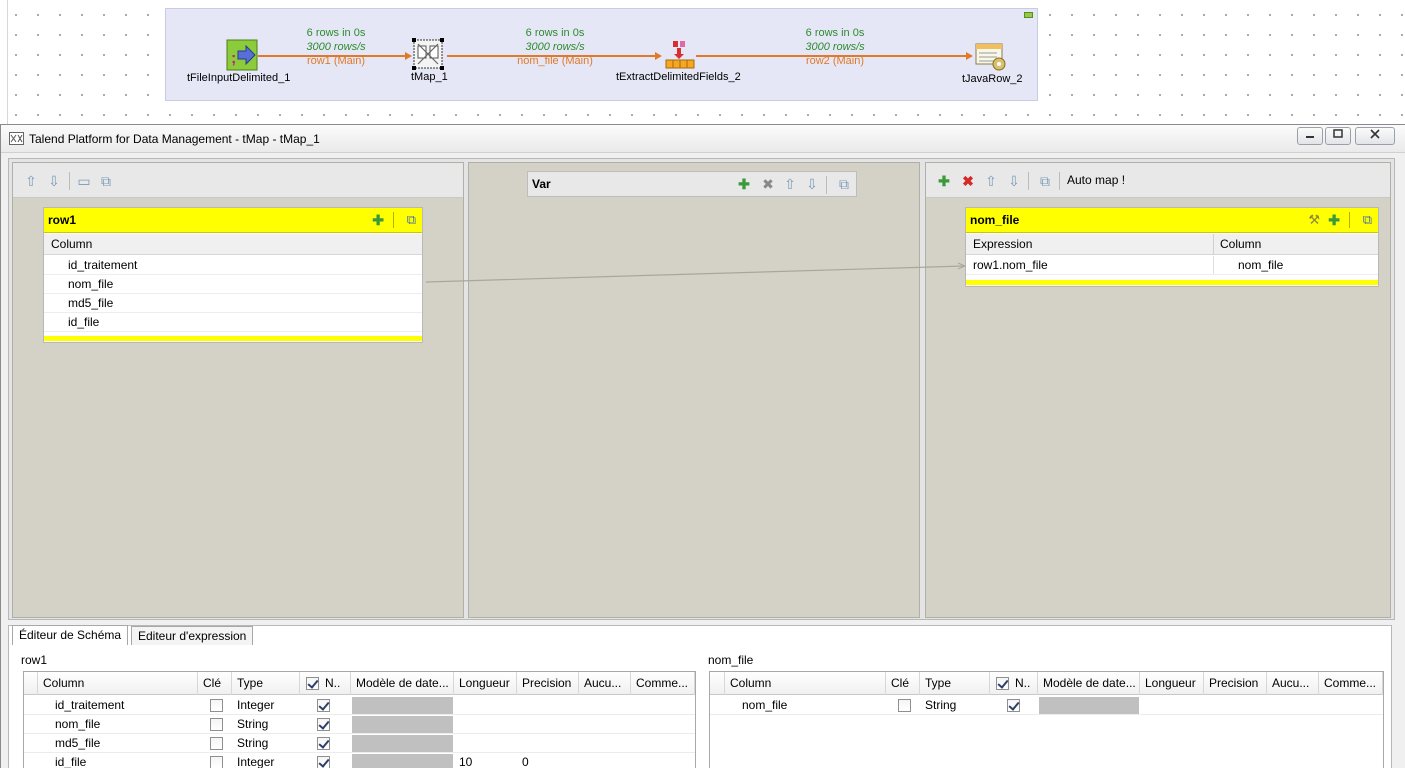 The image size is (1405, 768). Describe the element at coordinates (968, 181) in the screenshot. I see `remove-output-icon: ✖` at that location.